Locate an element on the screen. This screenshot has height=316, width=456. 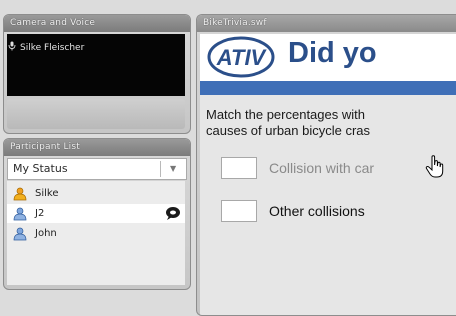
participant-name: Silke is located at coordinates (47, 193).